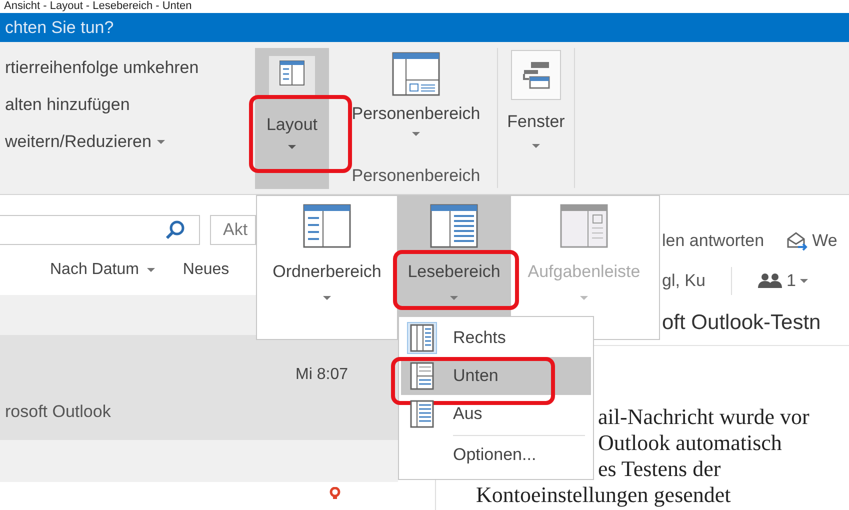 This screenshot has height=510, width=849. Describe the element at coordinates (292, 73) in the screenshot. I see `layout-icon` at that location.